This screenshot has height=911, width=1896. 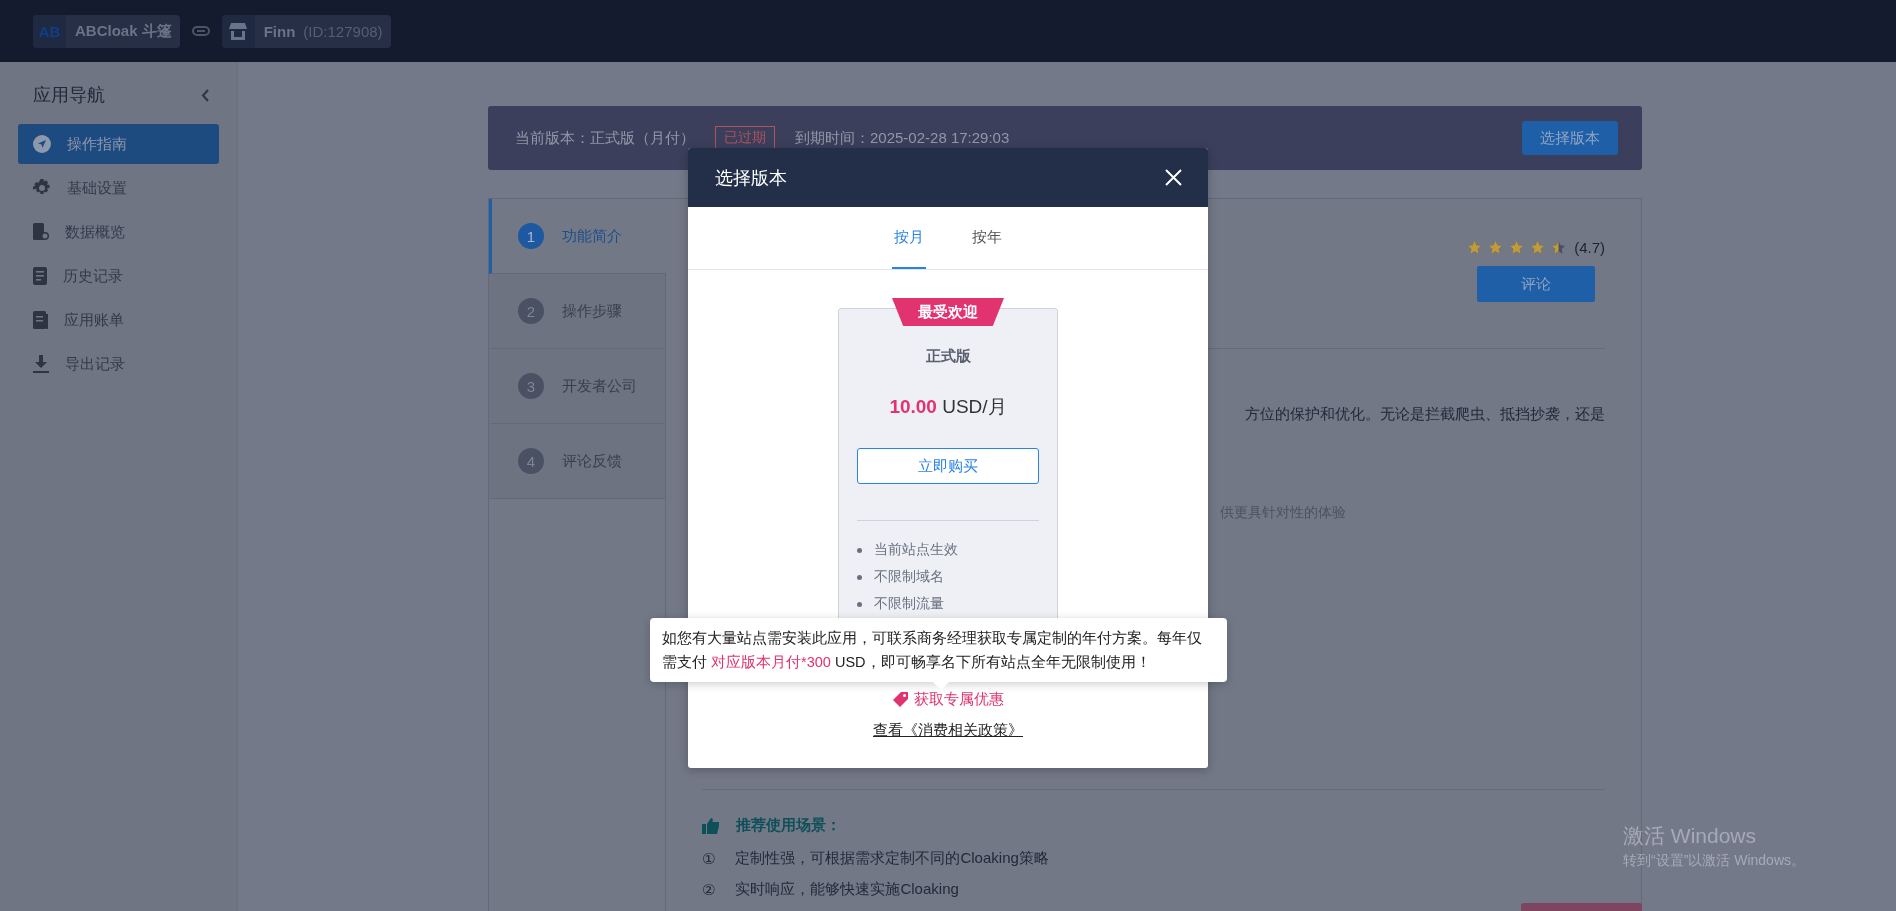 What do you see at coordinates (902, 138) in the screenshot?
I see `expiry-date: 到期时间：2025-02-28 17:29:03` at bounding box center [902, 138].